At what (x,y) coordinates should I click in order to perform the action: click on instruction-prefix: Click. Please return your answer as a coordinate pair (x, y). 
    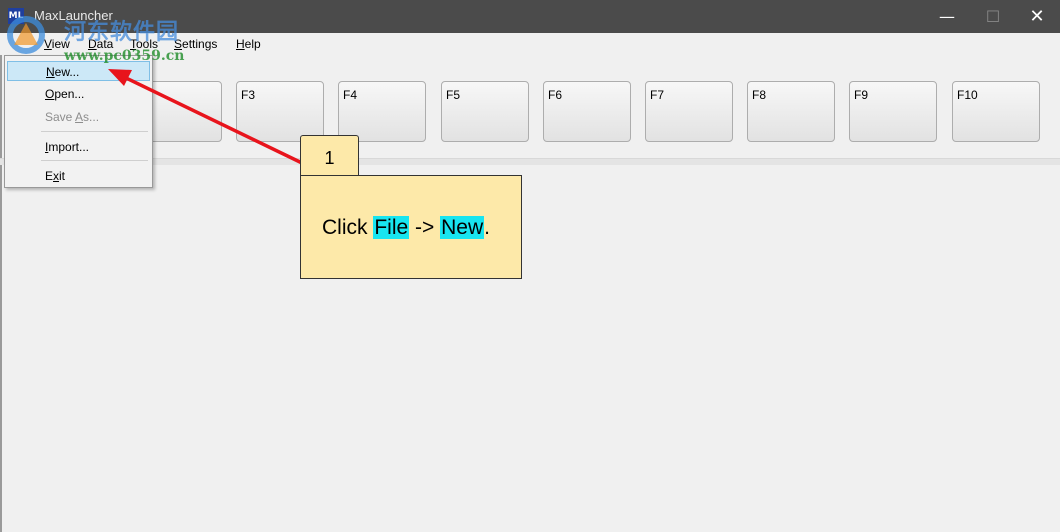
    Looking at the image, I should click on (348, 227).